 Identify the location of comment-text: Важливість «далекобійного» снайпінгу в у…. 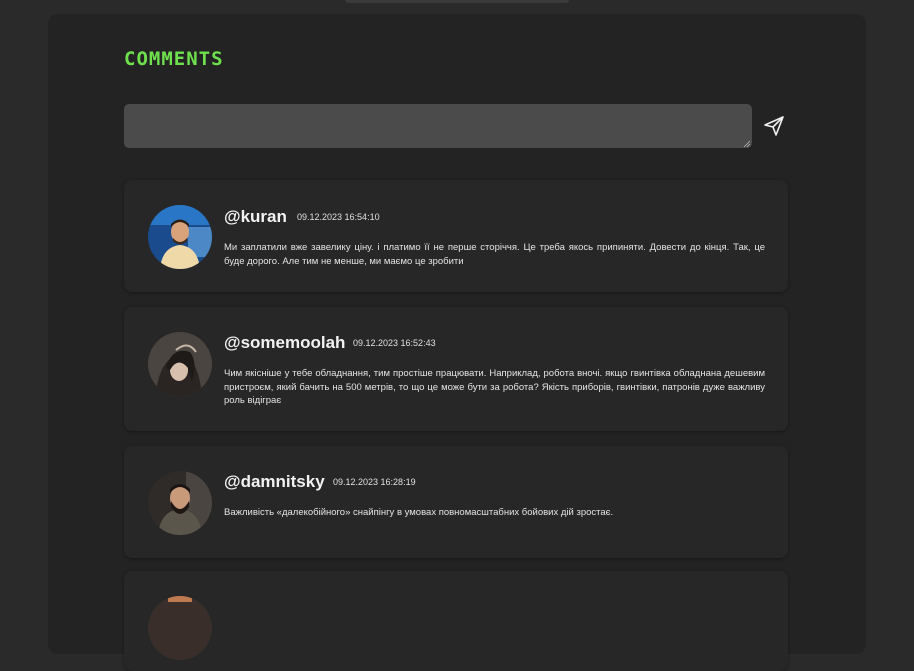
(419, 512).